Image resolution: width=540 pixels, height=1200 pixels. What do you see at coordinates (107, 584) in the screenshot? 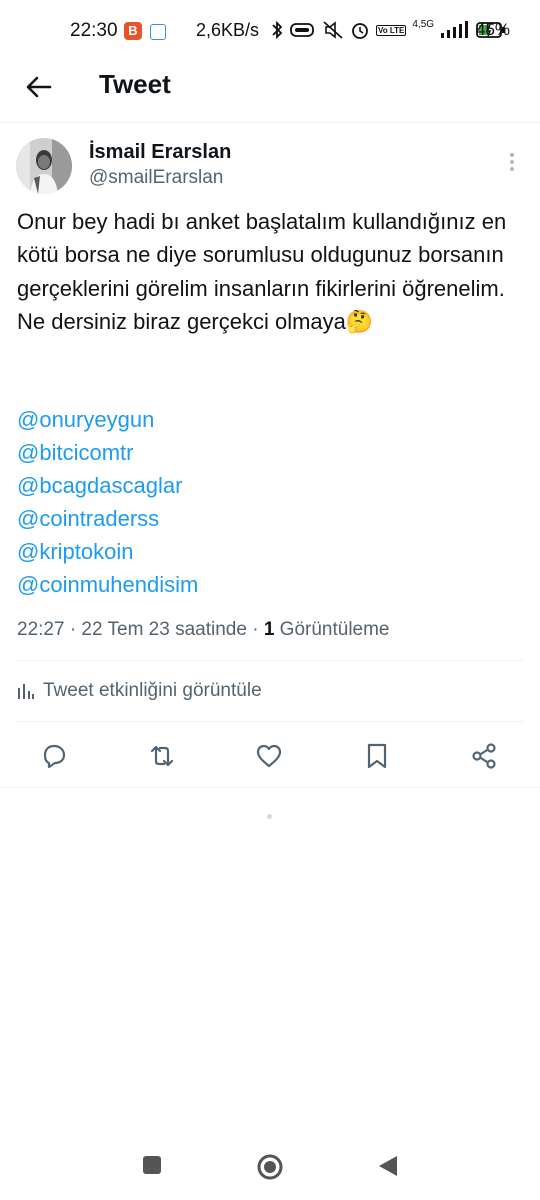
I see `mention-link: @coinmuhendisim` at bounding box center [107, 584].